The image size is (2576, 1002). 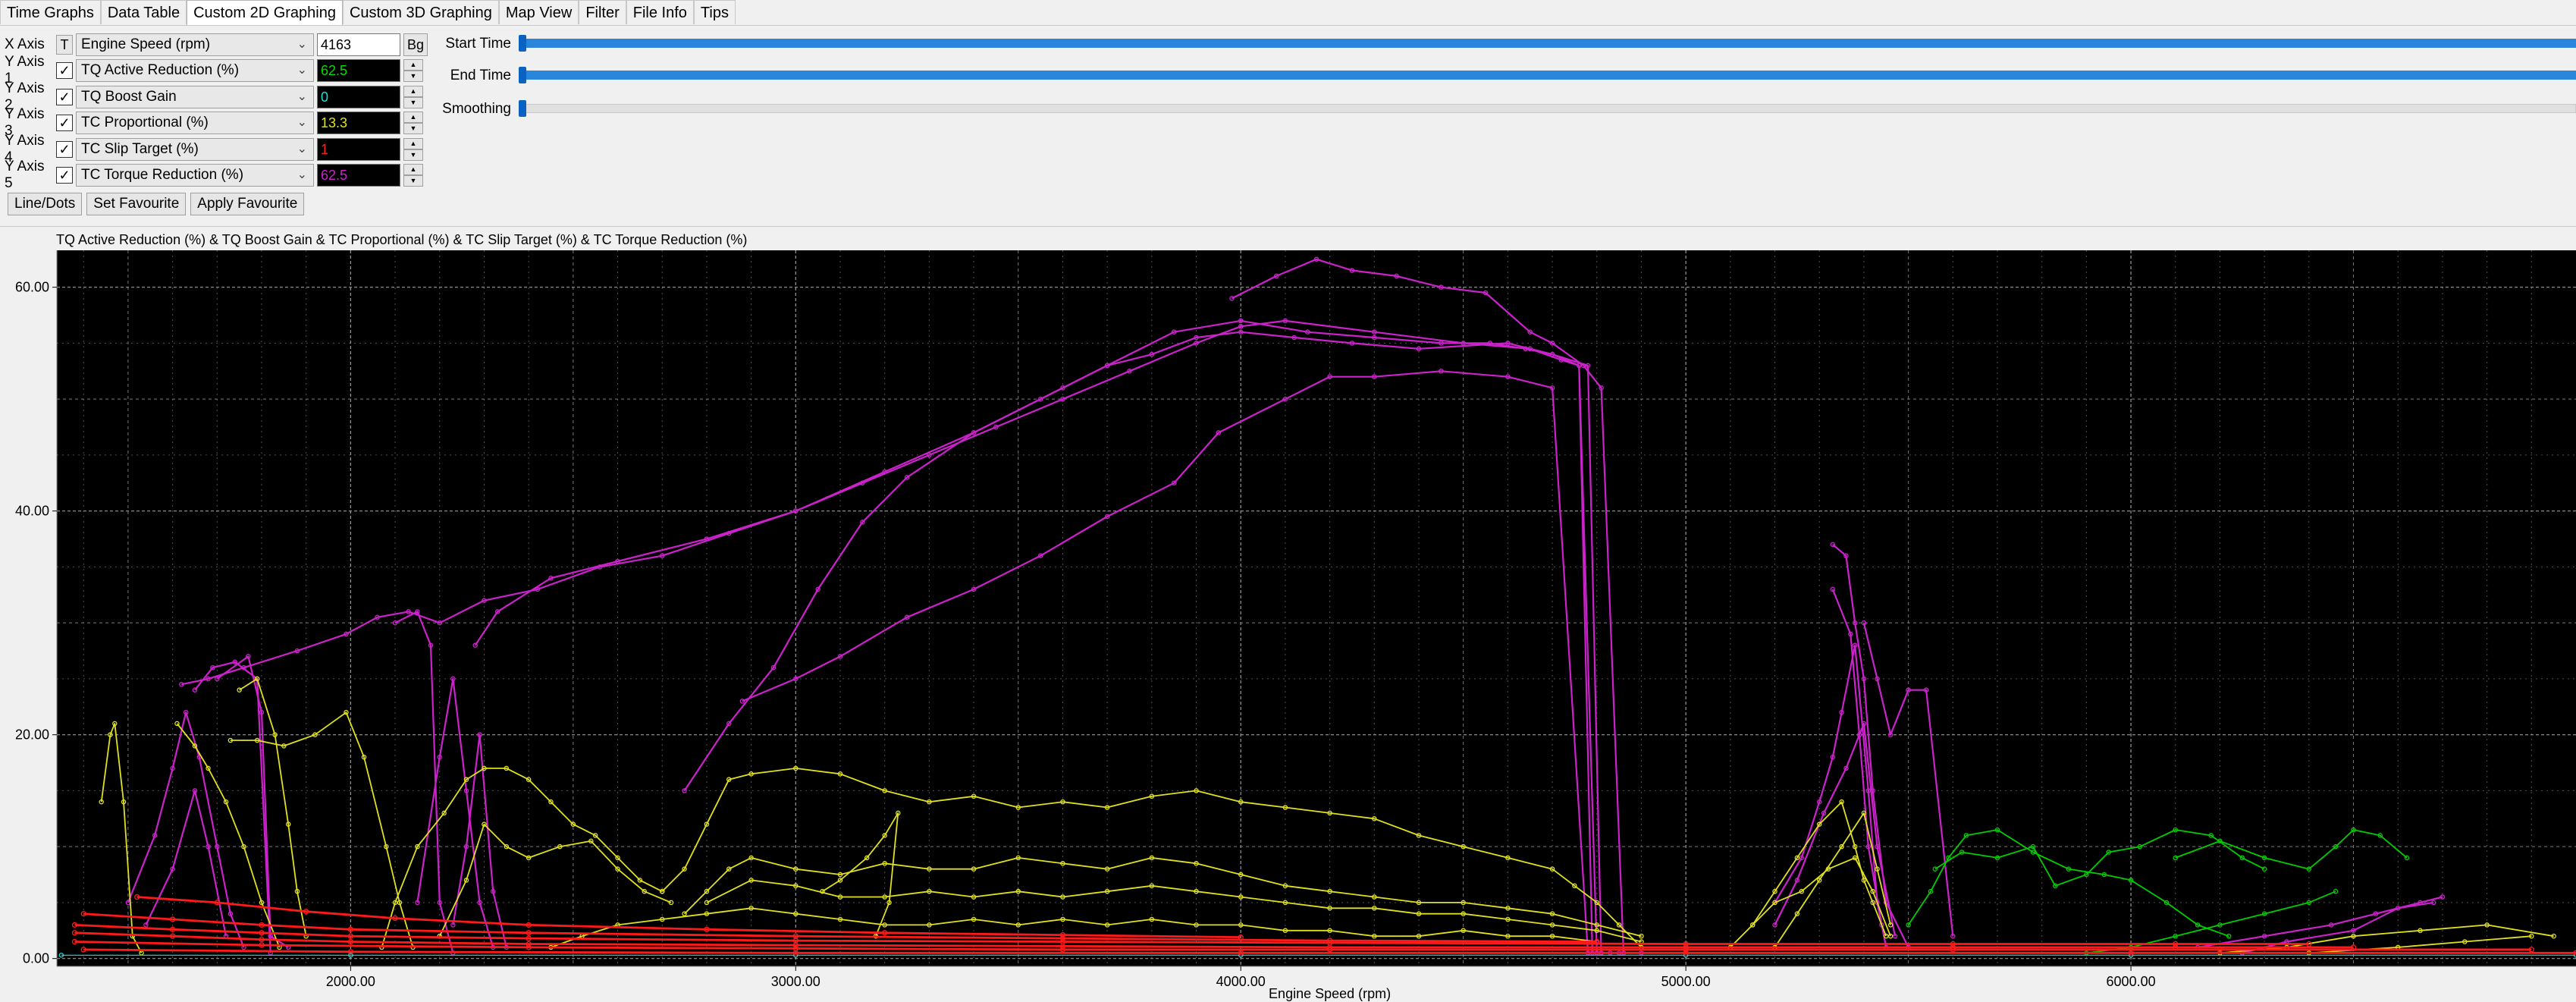 I want to click on y-axis-row-2: Y Axis 2 ✓ TQ Boost Gain ⌄ 0 ▲ ▼, so click(x=211, y=96).